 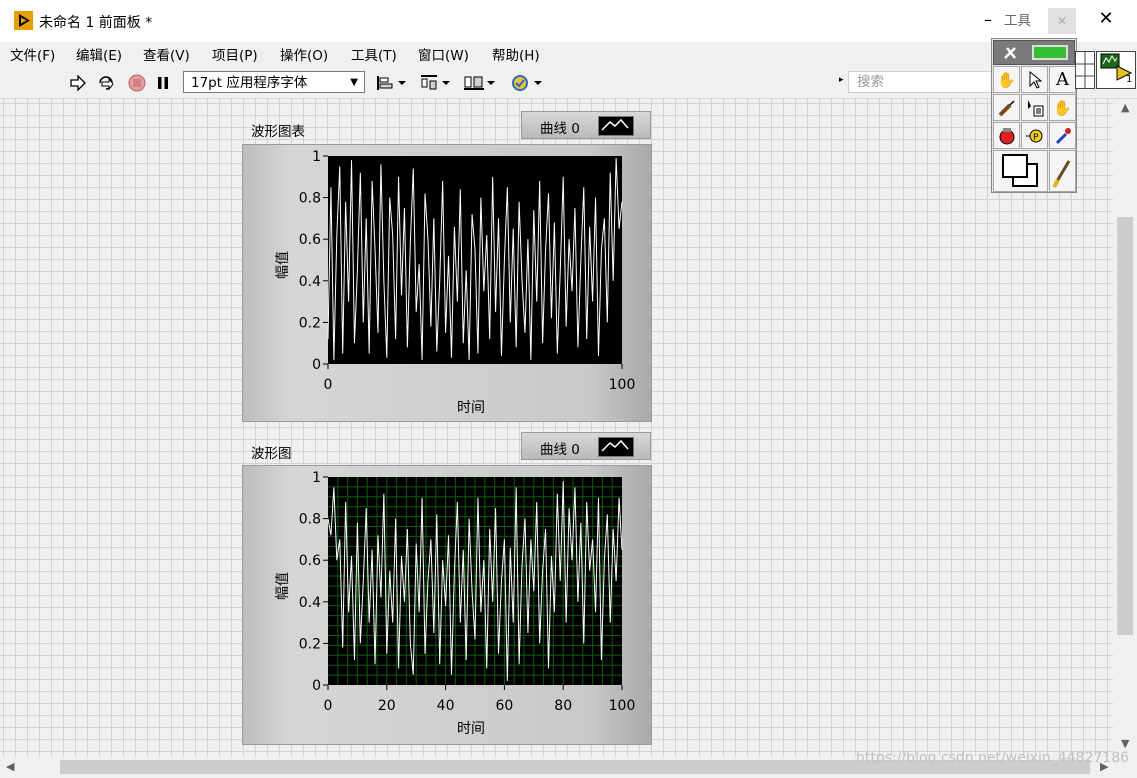 I want to click on waveform-chart: 0 0.2 0.4 0.6 0.8 1 0 100 时间 幅值, so click(x=447, y=283).